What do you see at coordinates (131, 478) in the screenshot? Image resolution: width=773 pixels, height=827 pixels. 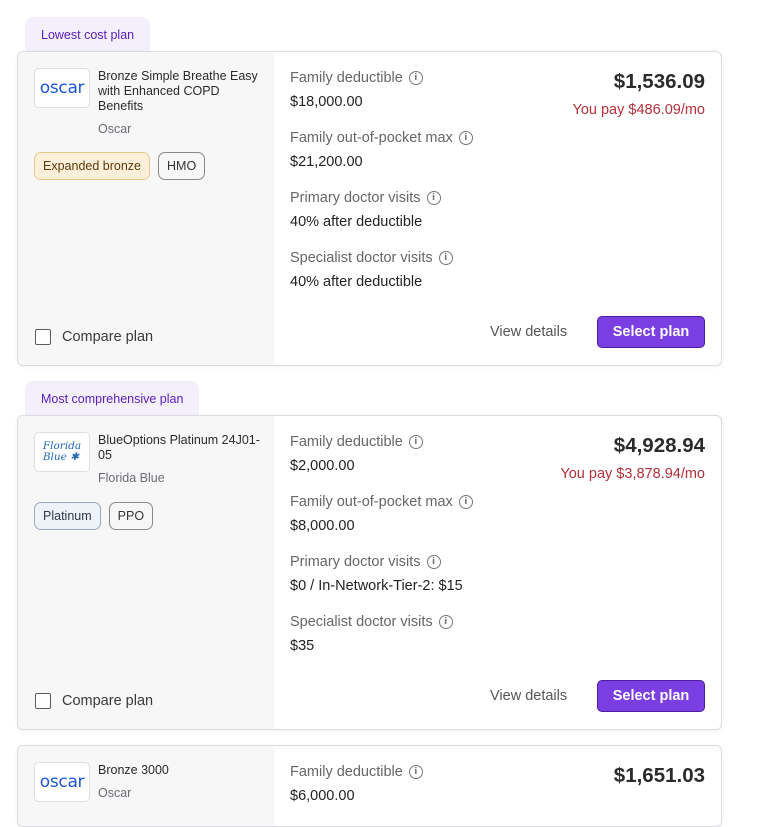 I see `carrier-name: Florida Blue` at bounding box center [131, 478].